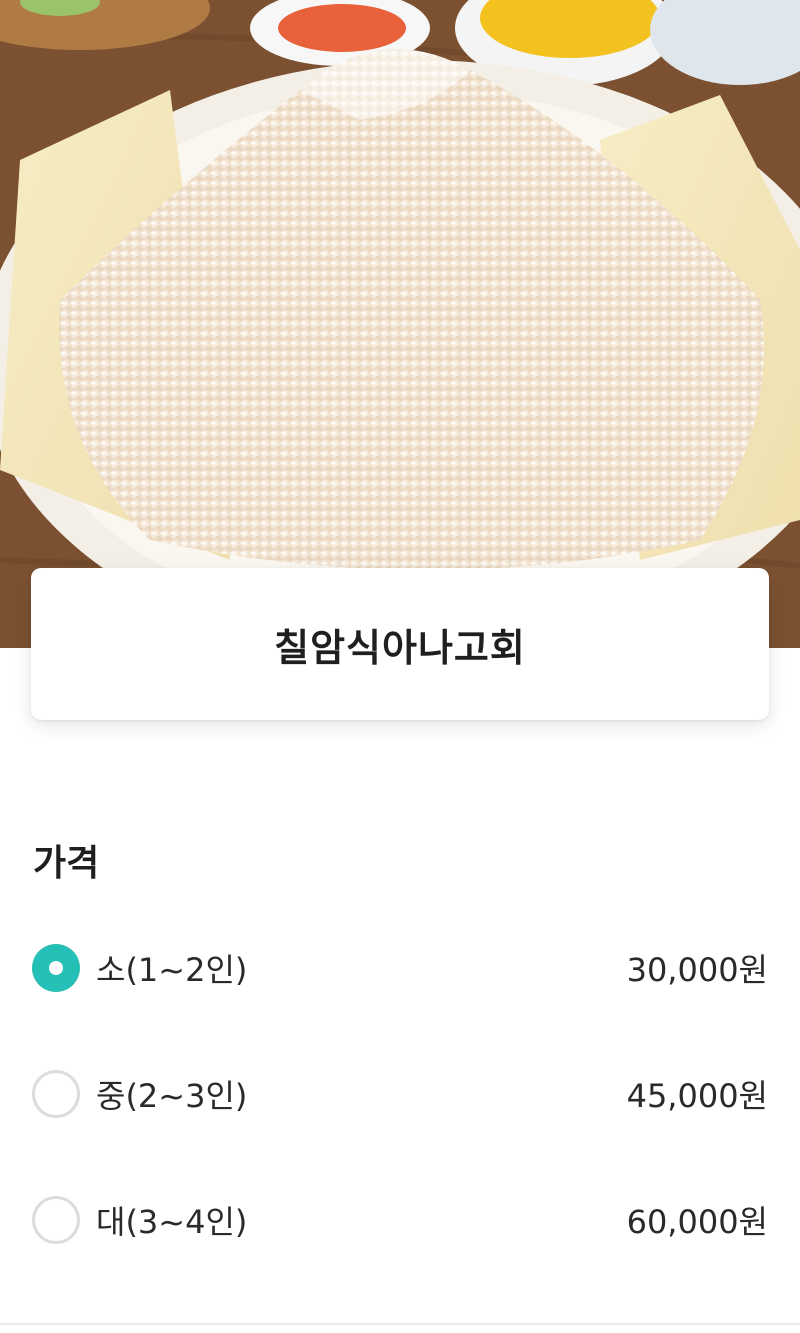 This screenshot has height=1333, width=800. I want to click on price-option-value: 60,000원, so click(697, 1222).